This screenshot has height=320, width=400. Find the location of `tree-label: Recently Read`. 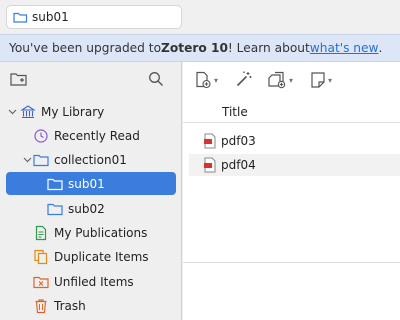

tree-label: Recently Read is located at coordinates (97, 136).